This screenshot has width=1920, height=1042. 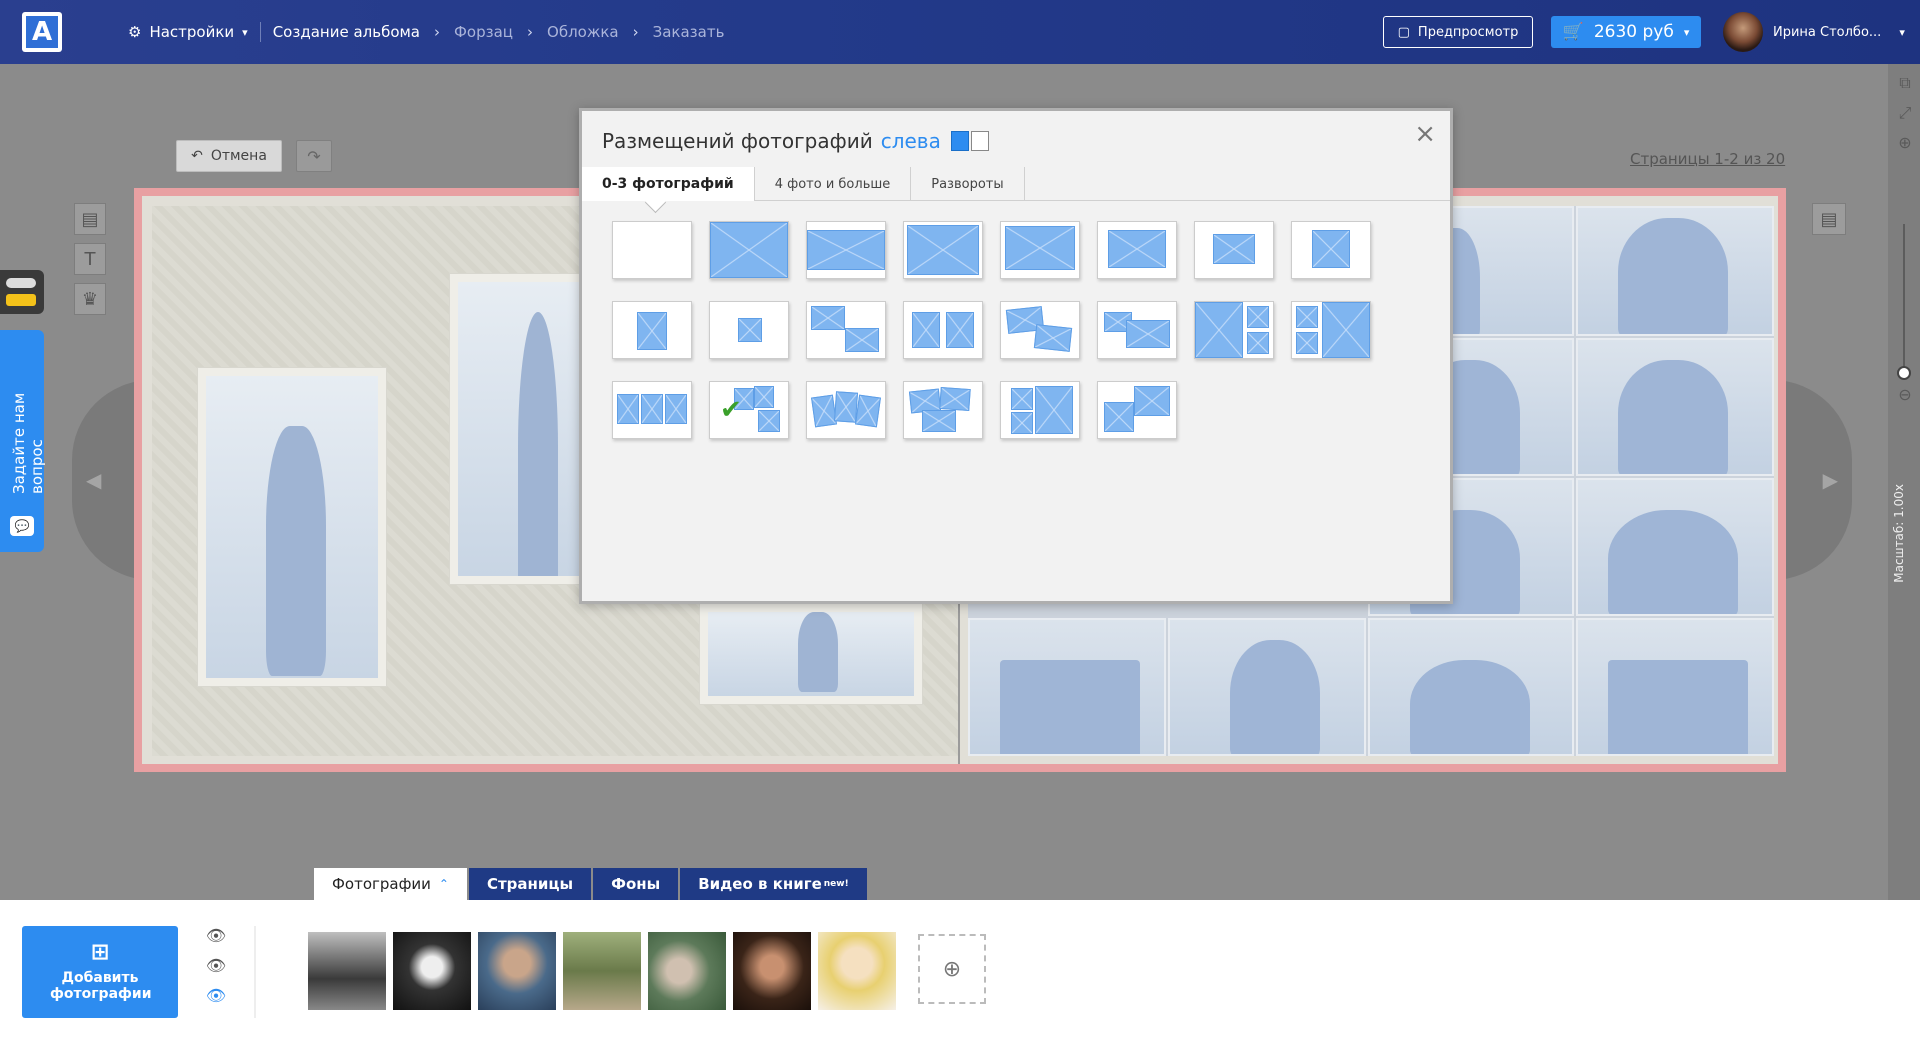 What do you see at coordinates (760, 884) in the screenshot?
I see `tab-video-label: Видео в книге` at bounding box center [760, 884].